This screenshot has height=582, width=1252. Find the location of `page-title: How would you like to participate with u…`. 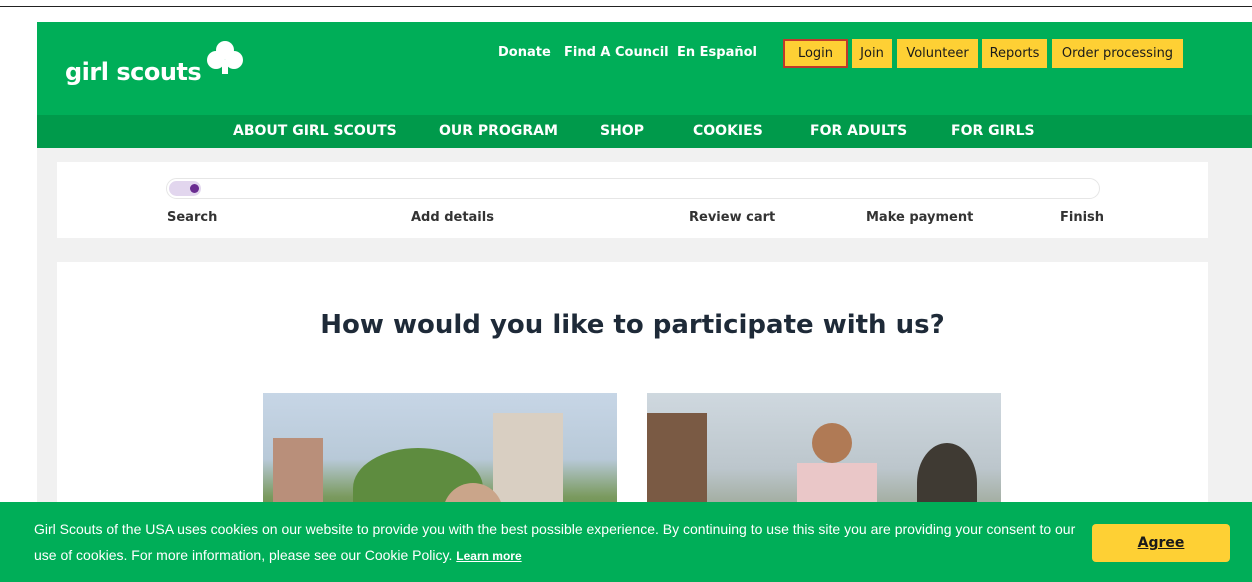

page-title: How would you like to participate with u… is located at coordinates (632, 325).